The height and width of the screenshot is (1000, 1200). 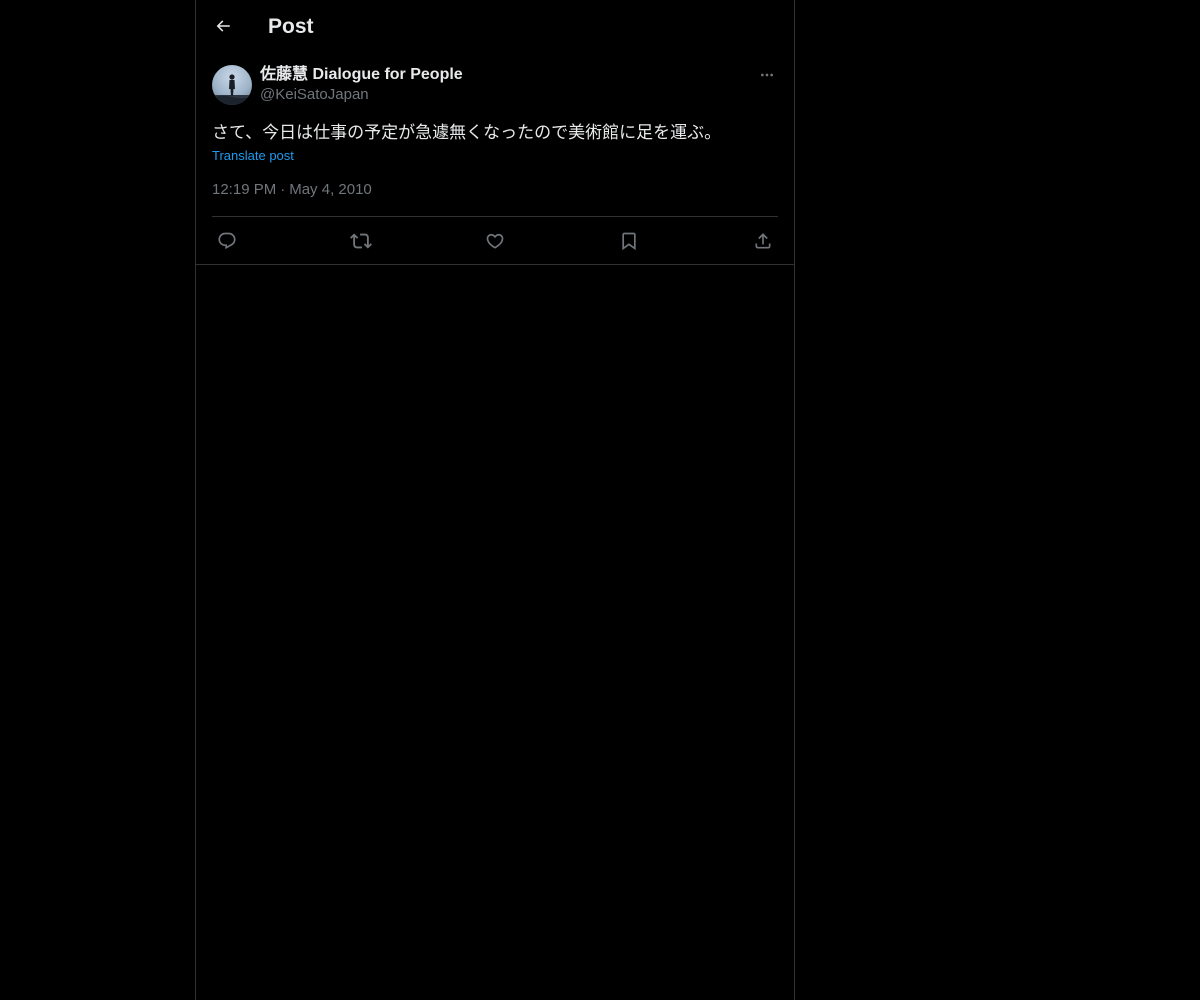 What do you see at coordinates (253, 156) in the screenshot?
I see `translate-post-link: Translate post` at bounding box center [253, 156].